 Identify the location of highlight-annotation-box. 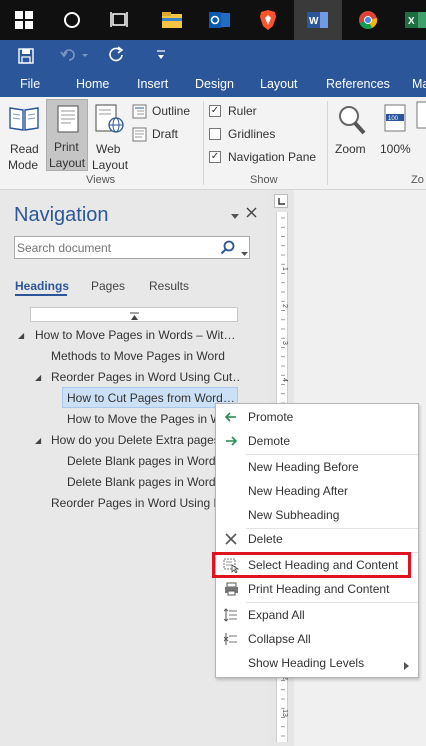
(311, 565).